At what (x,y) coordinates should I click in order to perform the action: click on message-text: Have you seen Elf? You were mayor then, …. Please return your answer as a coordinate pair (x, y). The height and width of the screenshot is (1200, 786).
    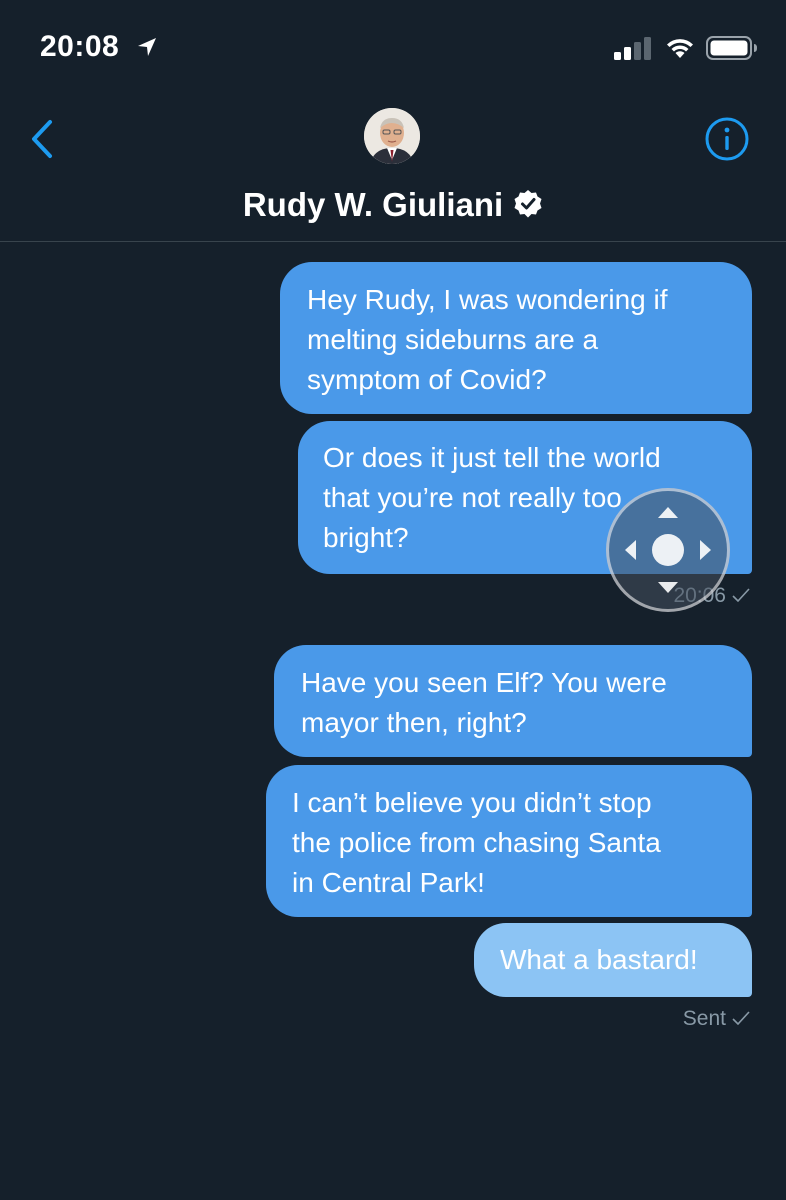
    Looking at the image, I should click on (484, 702).